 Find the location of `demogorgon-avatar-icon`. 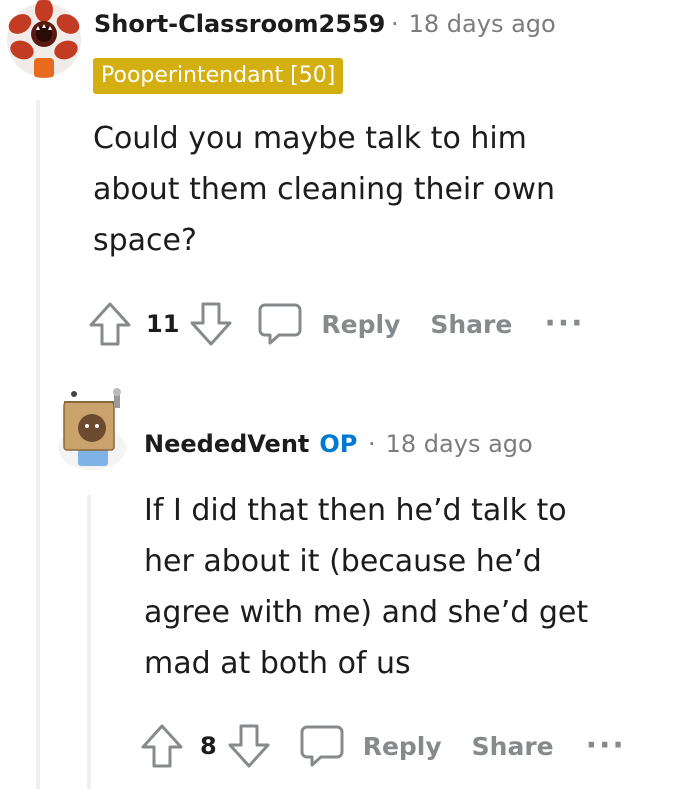

demogorgon-avatar-icon is located at coordinates (44, 39).